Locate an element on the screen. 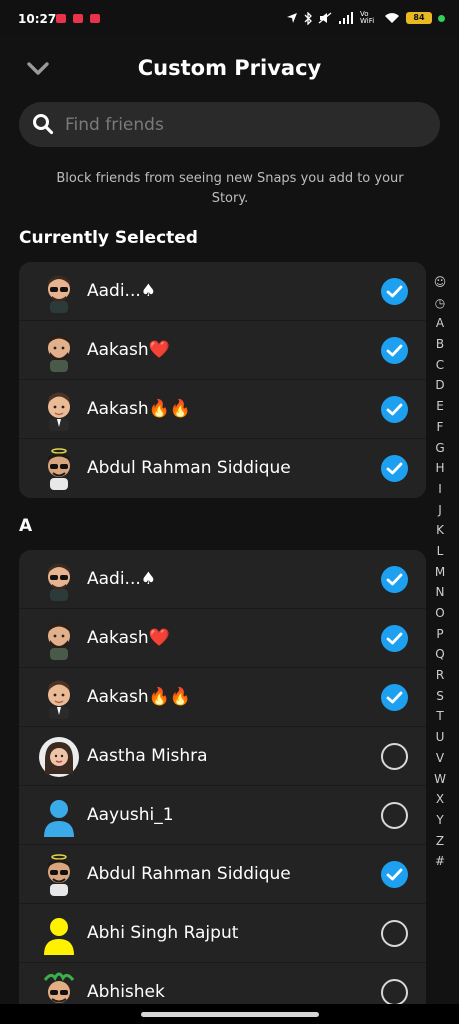 This screenshot has width=459, height=1024. alphabet-index-letter: N is located at coordinates (440, 592).